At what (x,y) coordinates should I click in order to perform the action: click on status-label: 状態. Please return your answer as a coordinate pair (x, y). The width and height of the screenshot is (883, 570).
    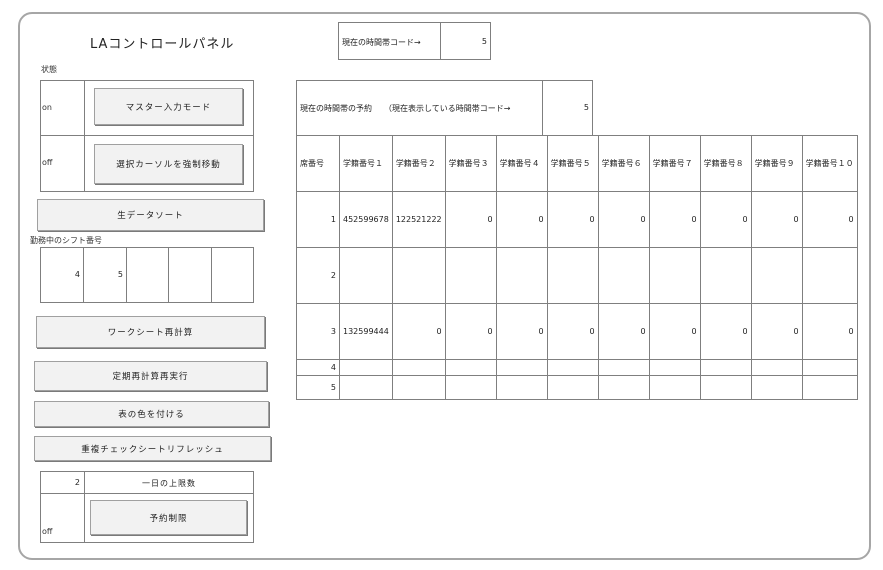
    Looking at the image, I should click on (49, 69).